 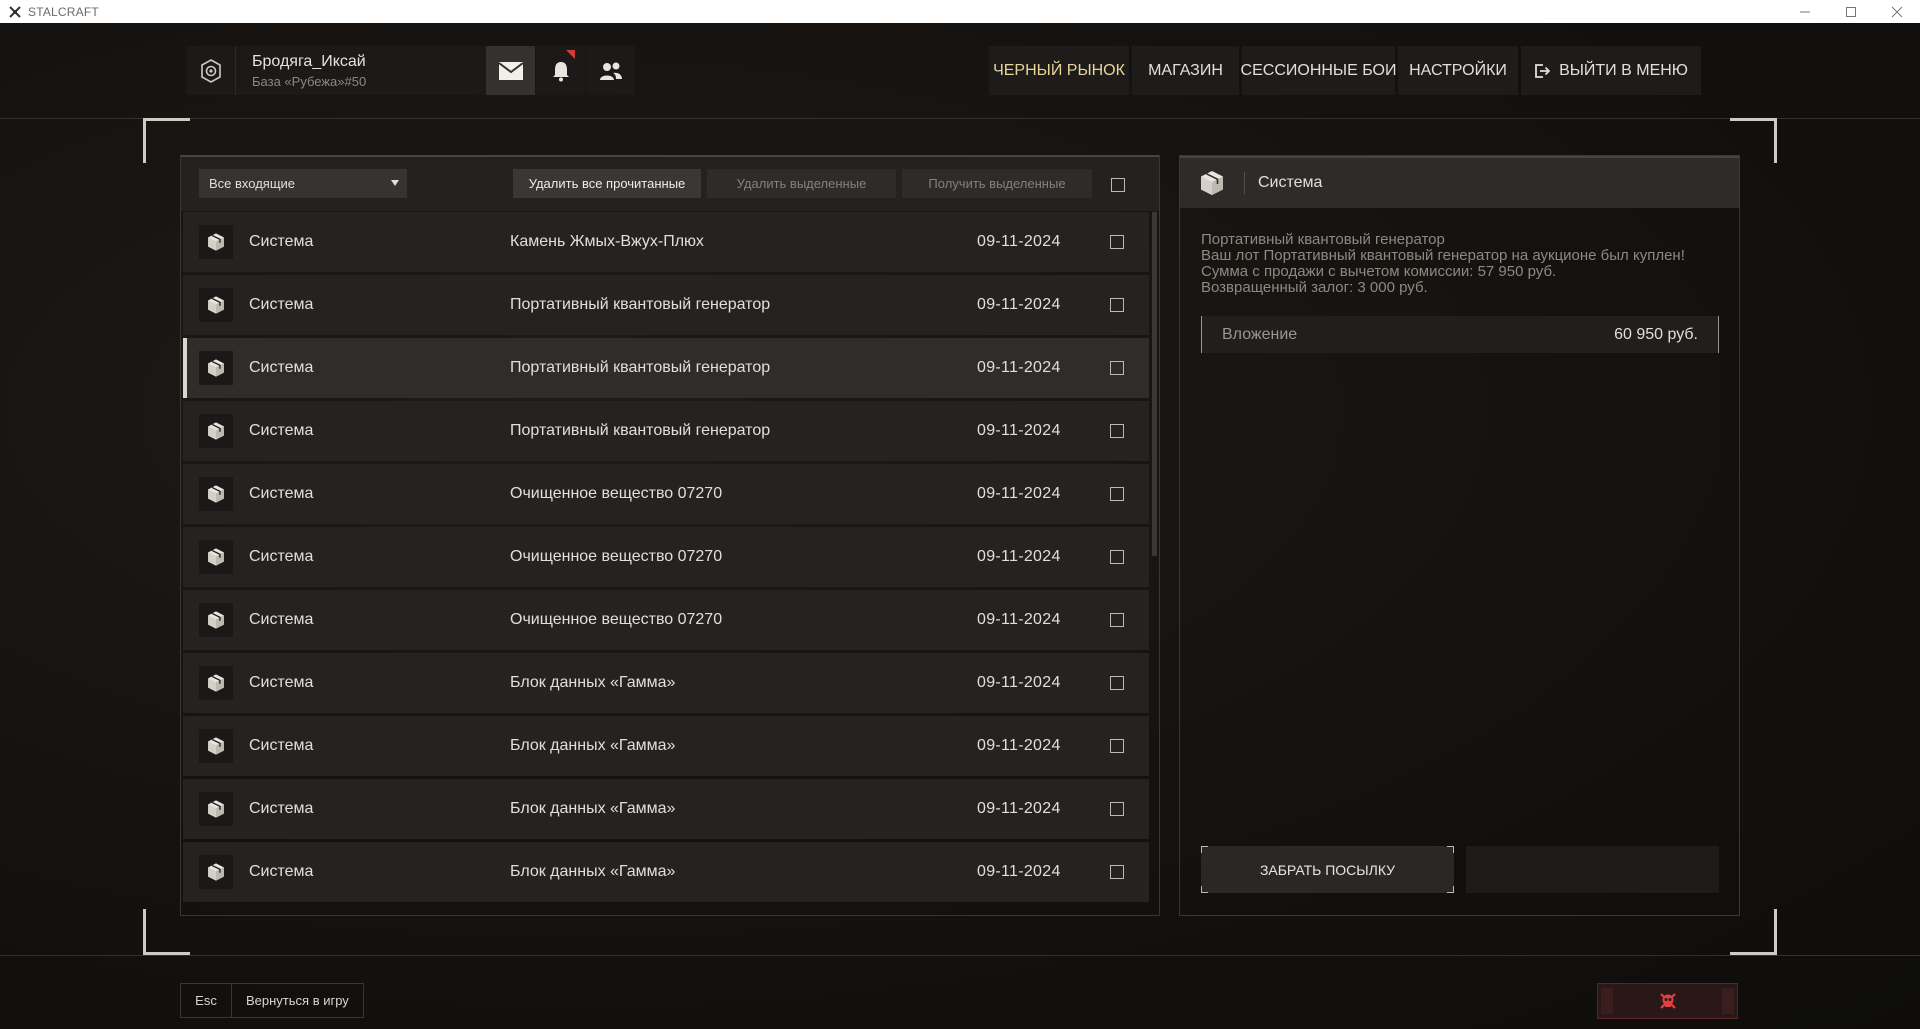 I want to click on notifications-button, so click(x=560, y=70).